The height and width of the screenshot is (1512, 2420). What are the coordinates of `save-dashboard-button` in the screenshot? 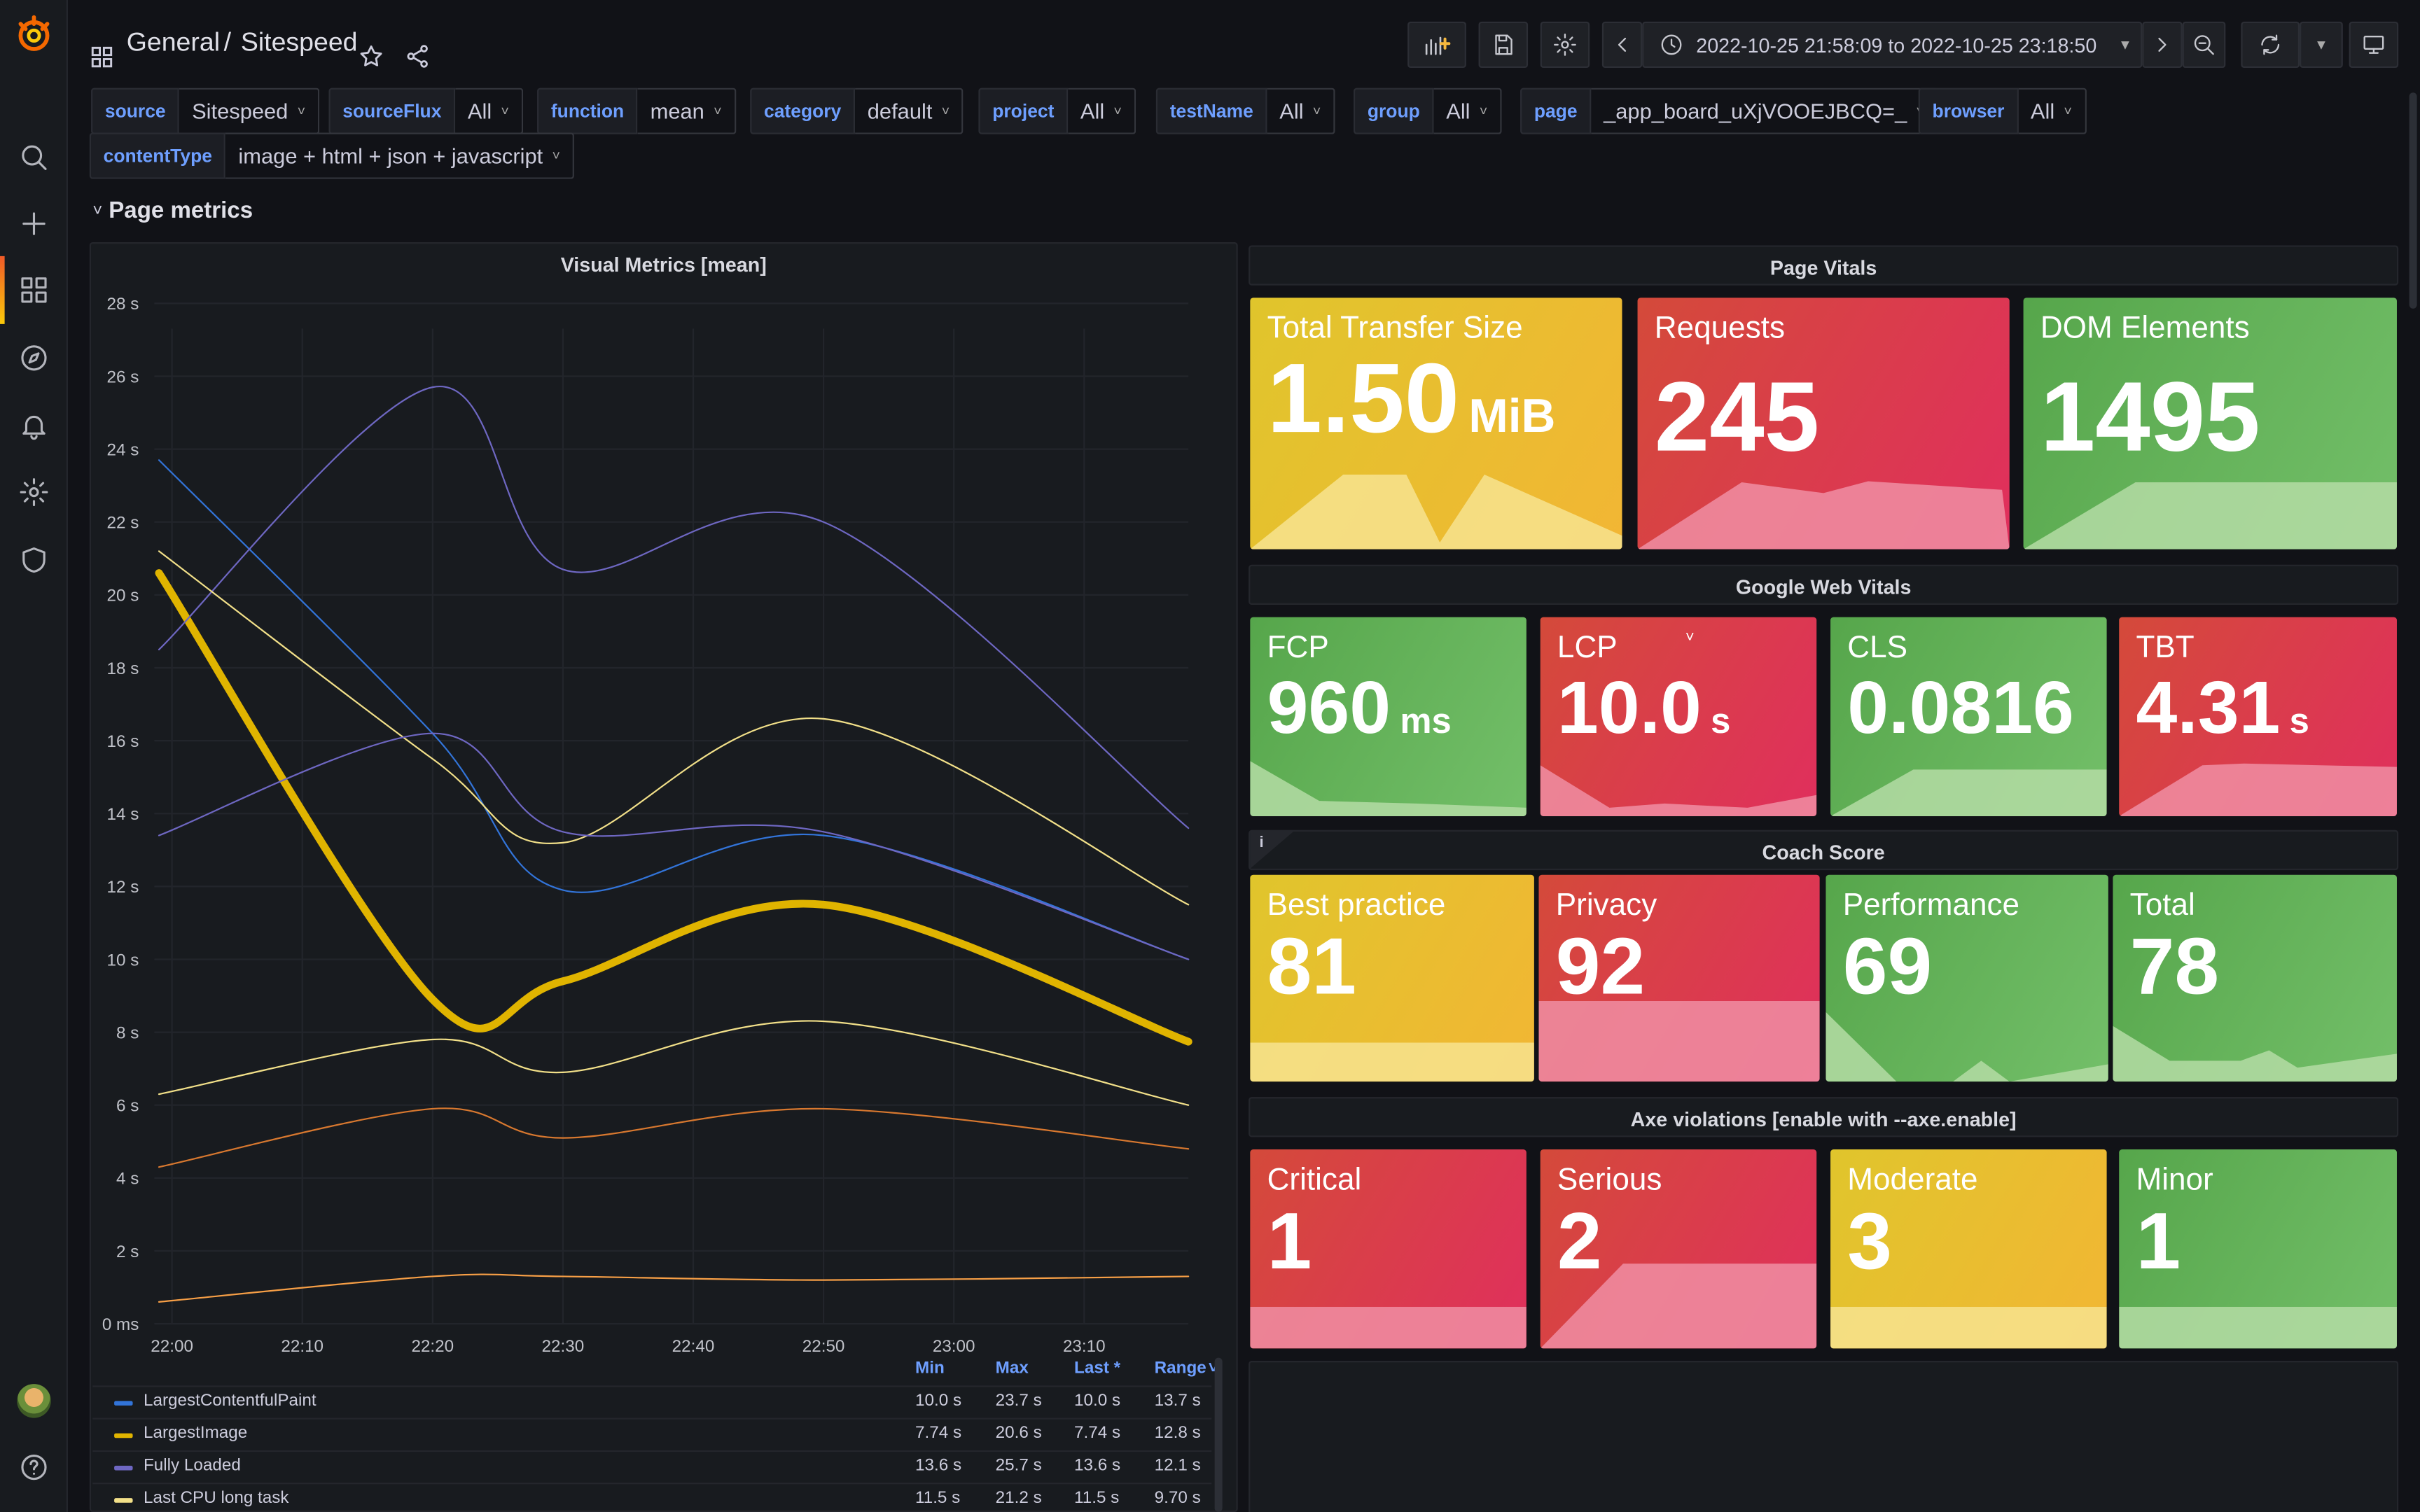 It's located at (1503, 44).